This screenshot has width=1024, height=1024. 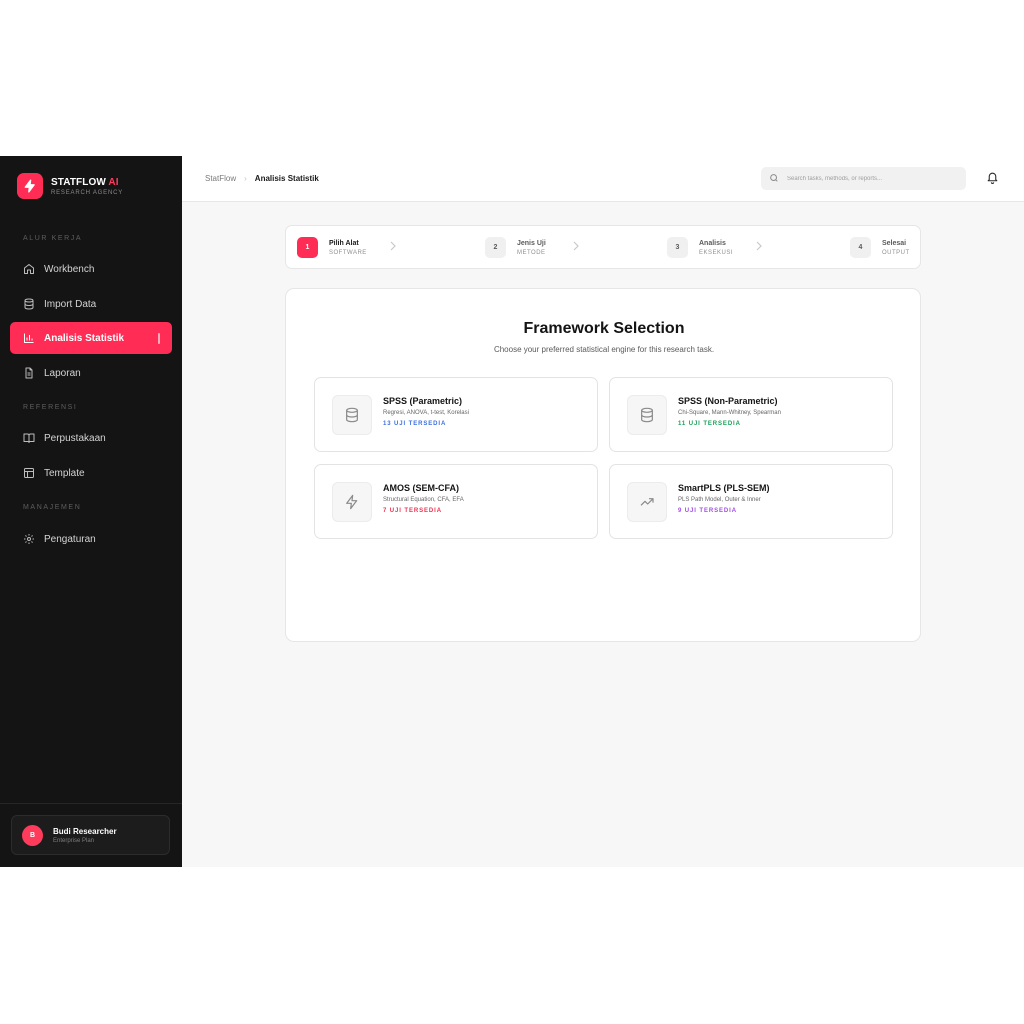 I want to click on sidebar-item-label: Laporan, so click(x=62, y=373).